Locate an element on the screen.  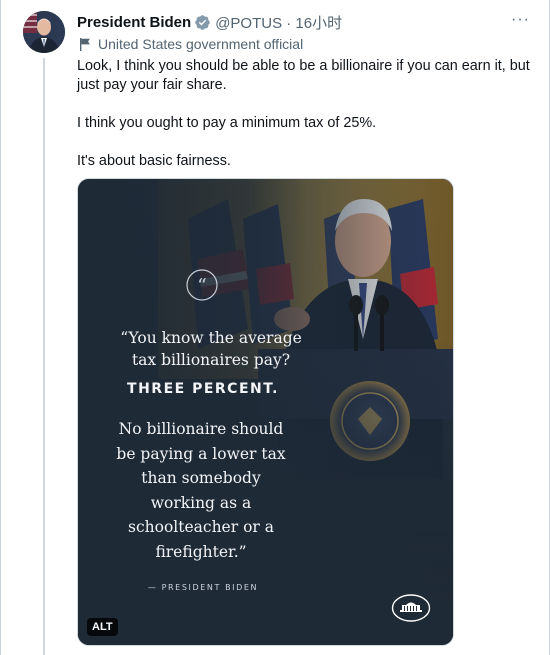
verified-badge-icon is located at coordinates (202, 22).